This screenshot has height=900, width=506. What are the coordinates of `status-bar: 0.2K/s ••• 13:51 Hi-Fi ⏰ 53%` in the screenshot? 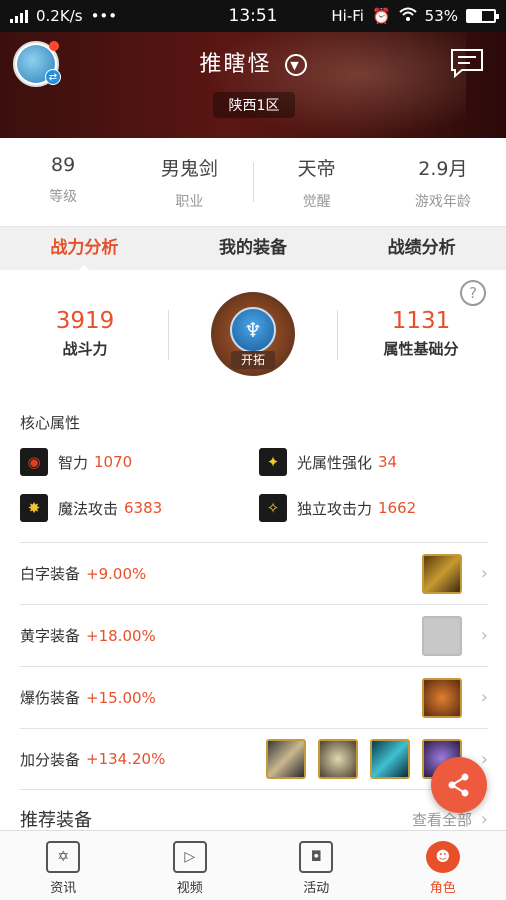 It's located at (253, 16).